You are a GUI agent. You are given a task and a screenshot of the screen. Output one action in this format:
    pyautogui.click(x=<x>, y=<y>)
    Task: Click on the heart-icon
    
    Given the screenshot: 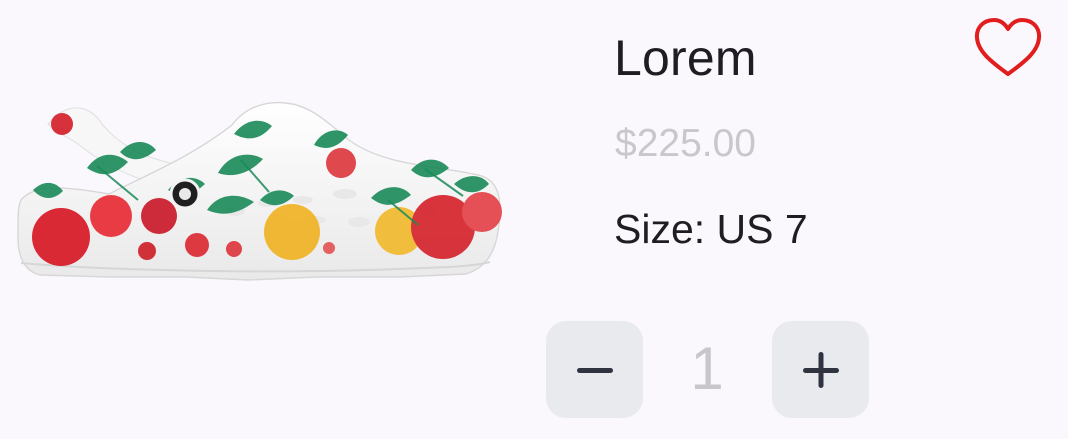 What is the action you would take?
    pyautogui.click(x=1008, y=47)
    